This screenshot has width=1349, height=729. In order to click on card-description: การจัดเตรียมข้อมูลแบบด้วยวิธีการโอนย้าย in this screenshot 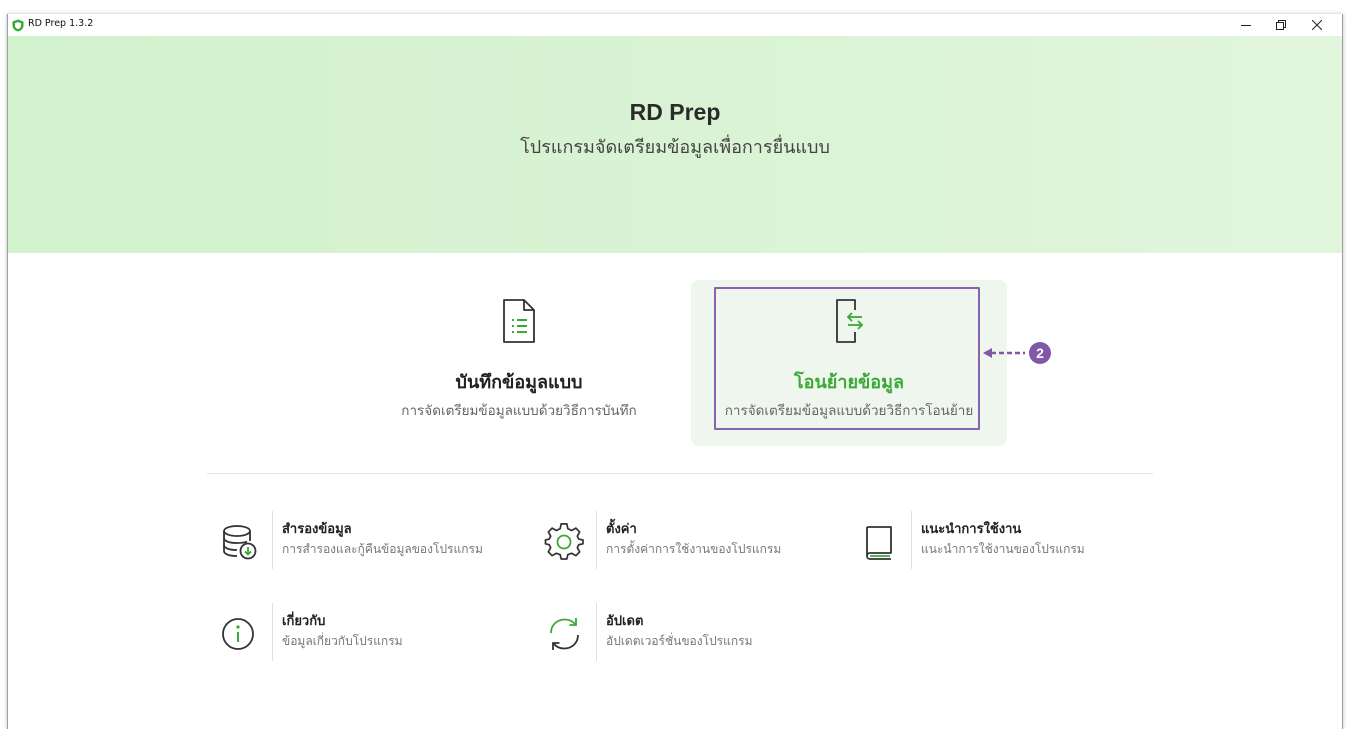, I will do `click(849, 411)`.